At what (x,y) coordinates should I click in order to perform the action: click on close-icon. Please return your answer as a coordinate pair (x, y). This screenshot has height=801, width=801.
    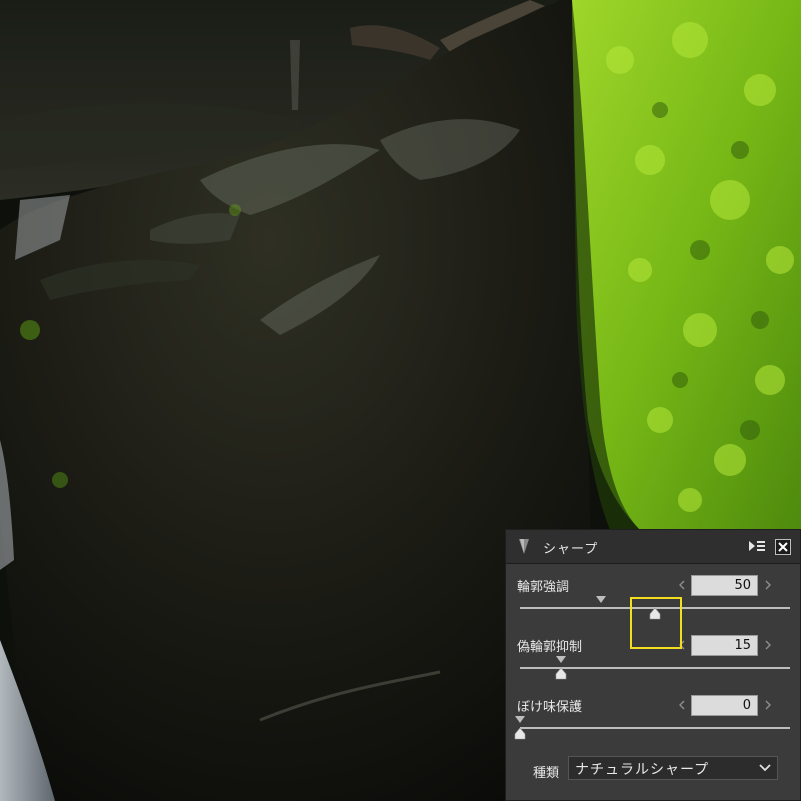
    Looking at the image, I should click on (783, 547).